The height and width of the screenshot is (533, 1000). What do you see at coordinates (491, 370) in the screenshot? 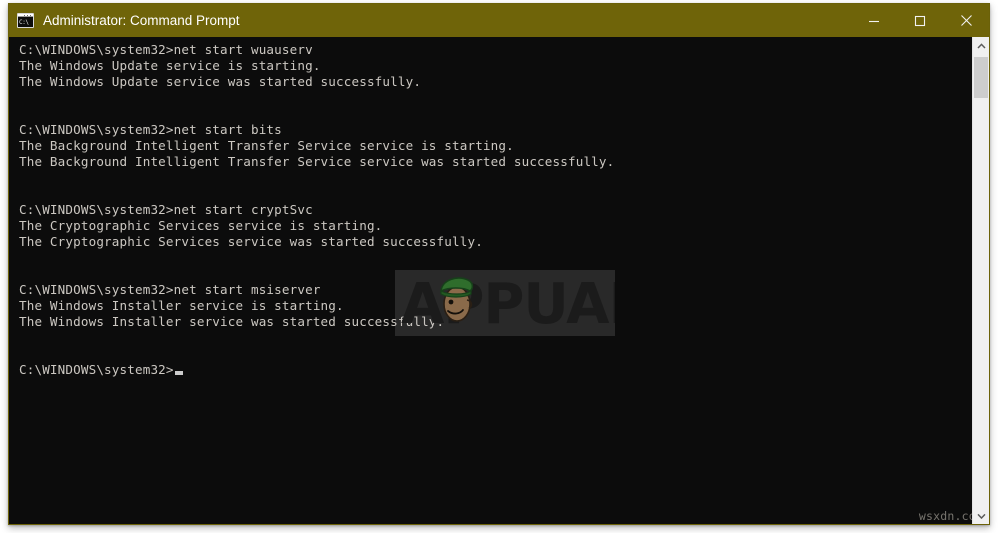
I see `console-prompt-line: C:\WINDOWS\system32>` at bounding box center [491, 370].